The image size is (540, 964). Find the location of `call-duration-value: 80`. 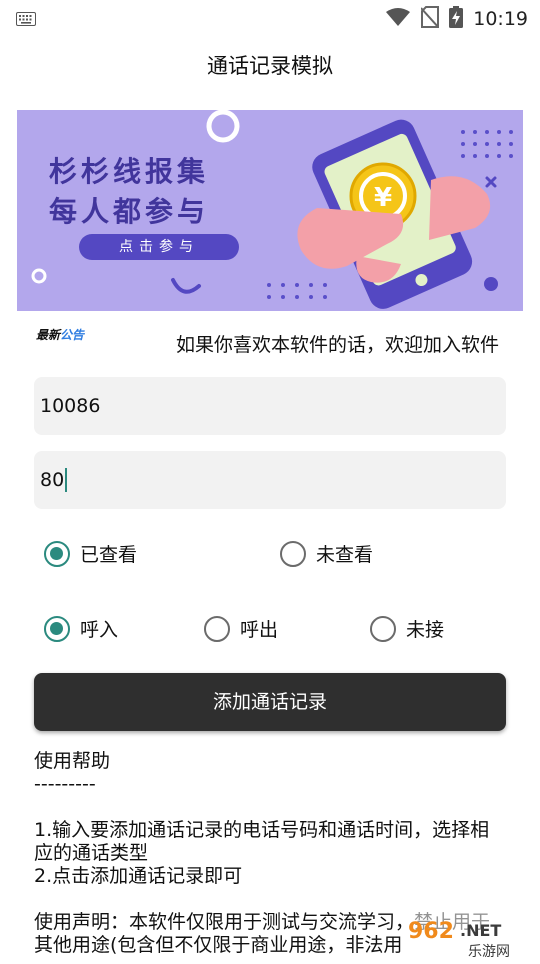

call-duration-value: 80 is located at coordinates (52, 480).